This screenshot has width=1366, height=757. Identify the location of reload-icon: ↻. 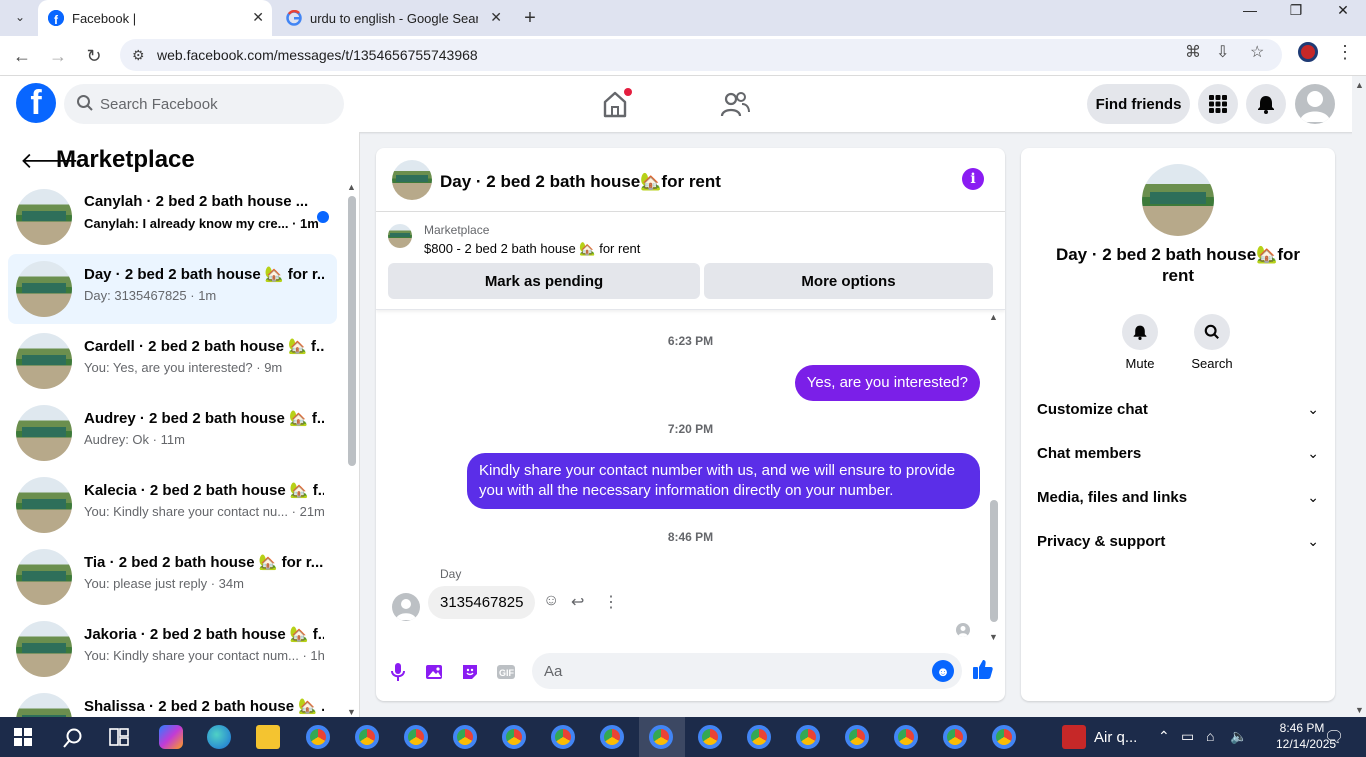
(94, 56).